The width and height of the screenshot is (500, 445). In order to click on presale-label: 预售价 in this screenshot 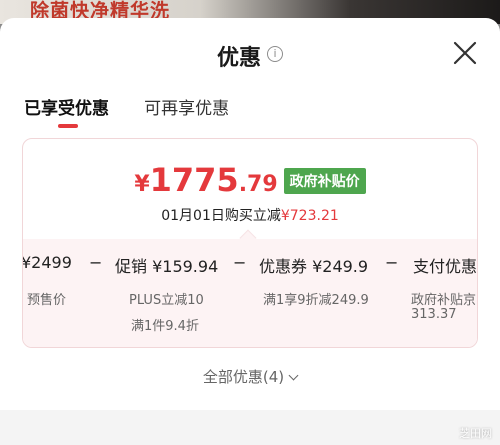, I will do `click(47, 300)`.